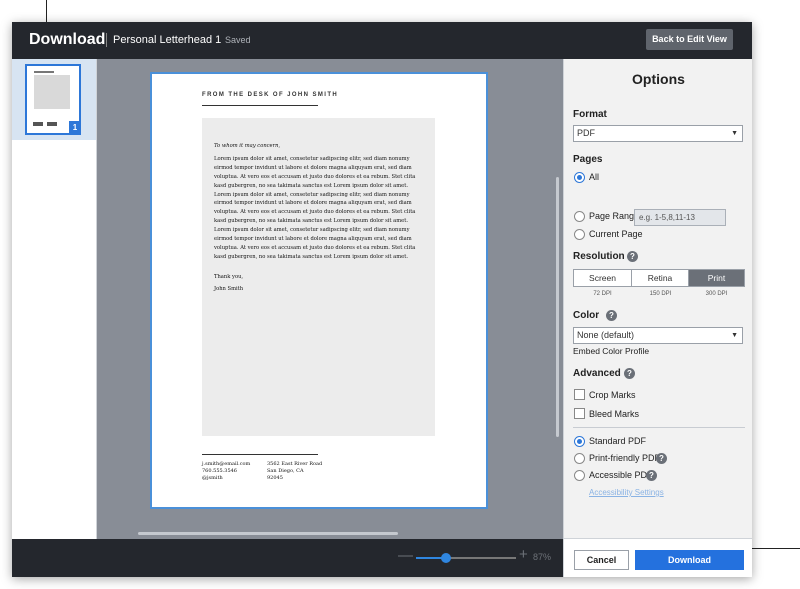 The height and width of the screenshot is (589, 800). Describe the element at coordinates (586, 315) in the screenshot. I see `color-label: Color` at that location.